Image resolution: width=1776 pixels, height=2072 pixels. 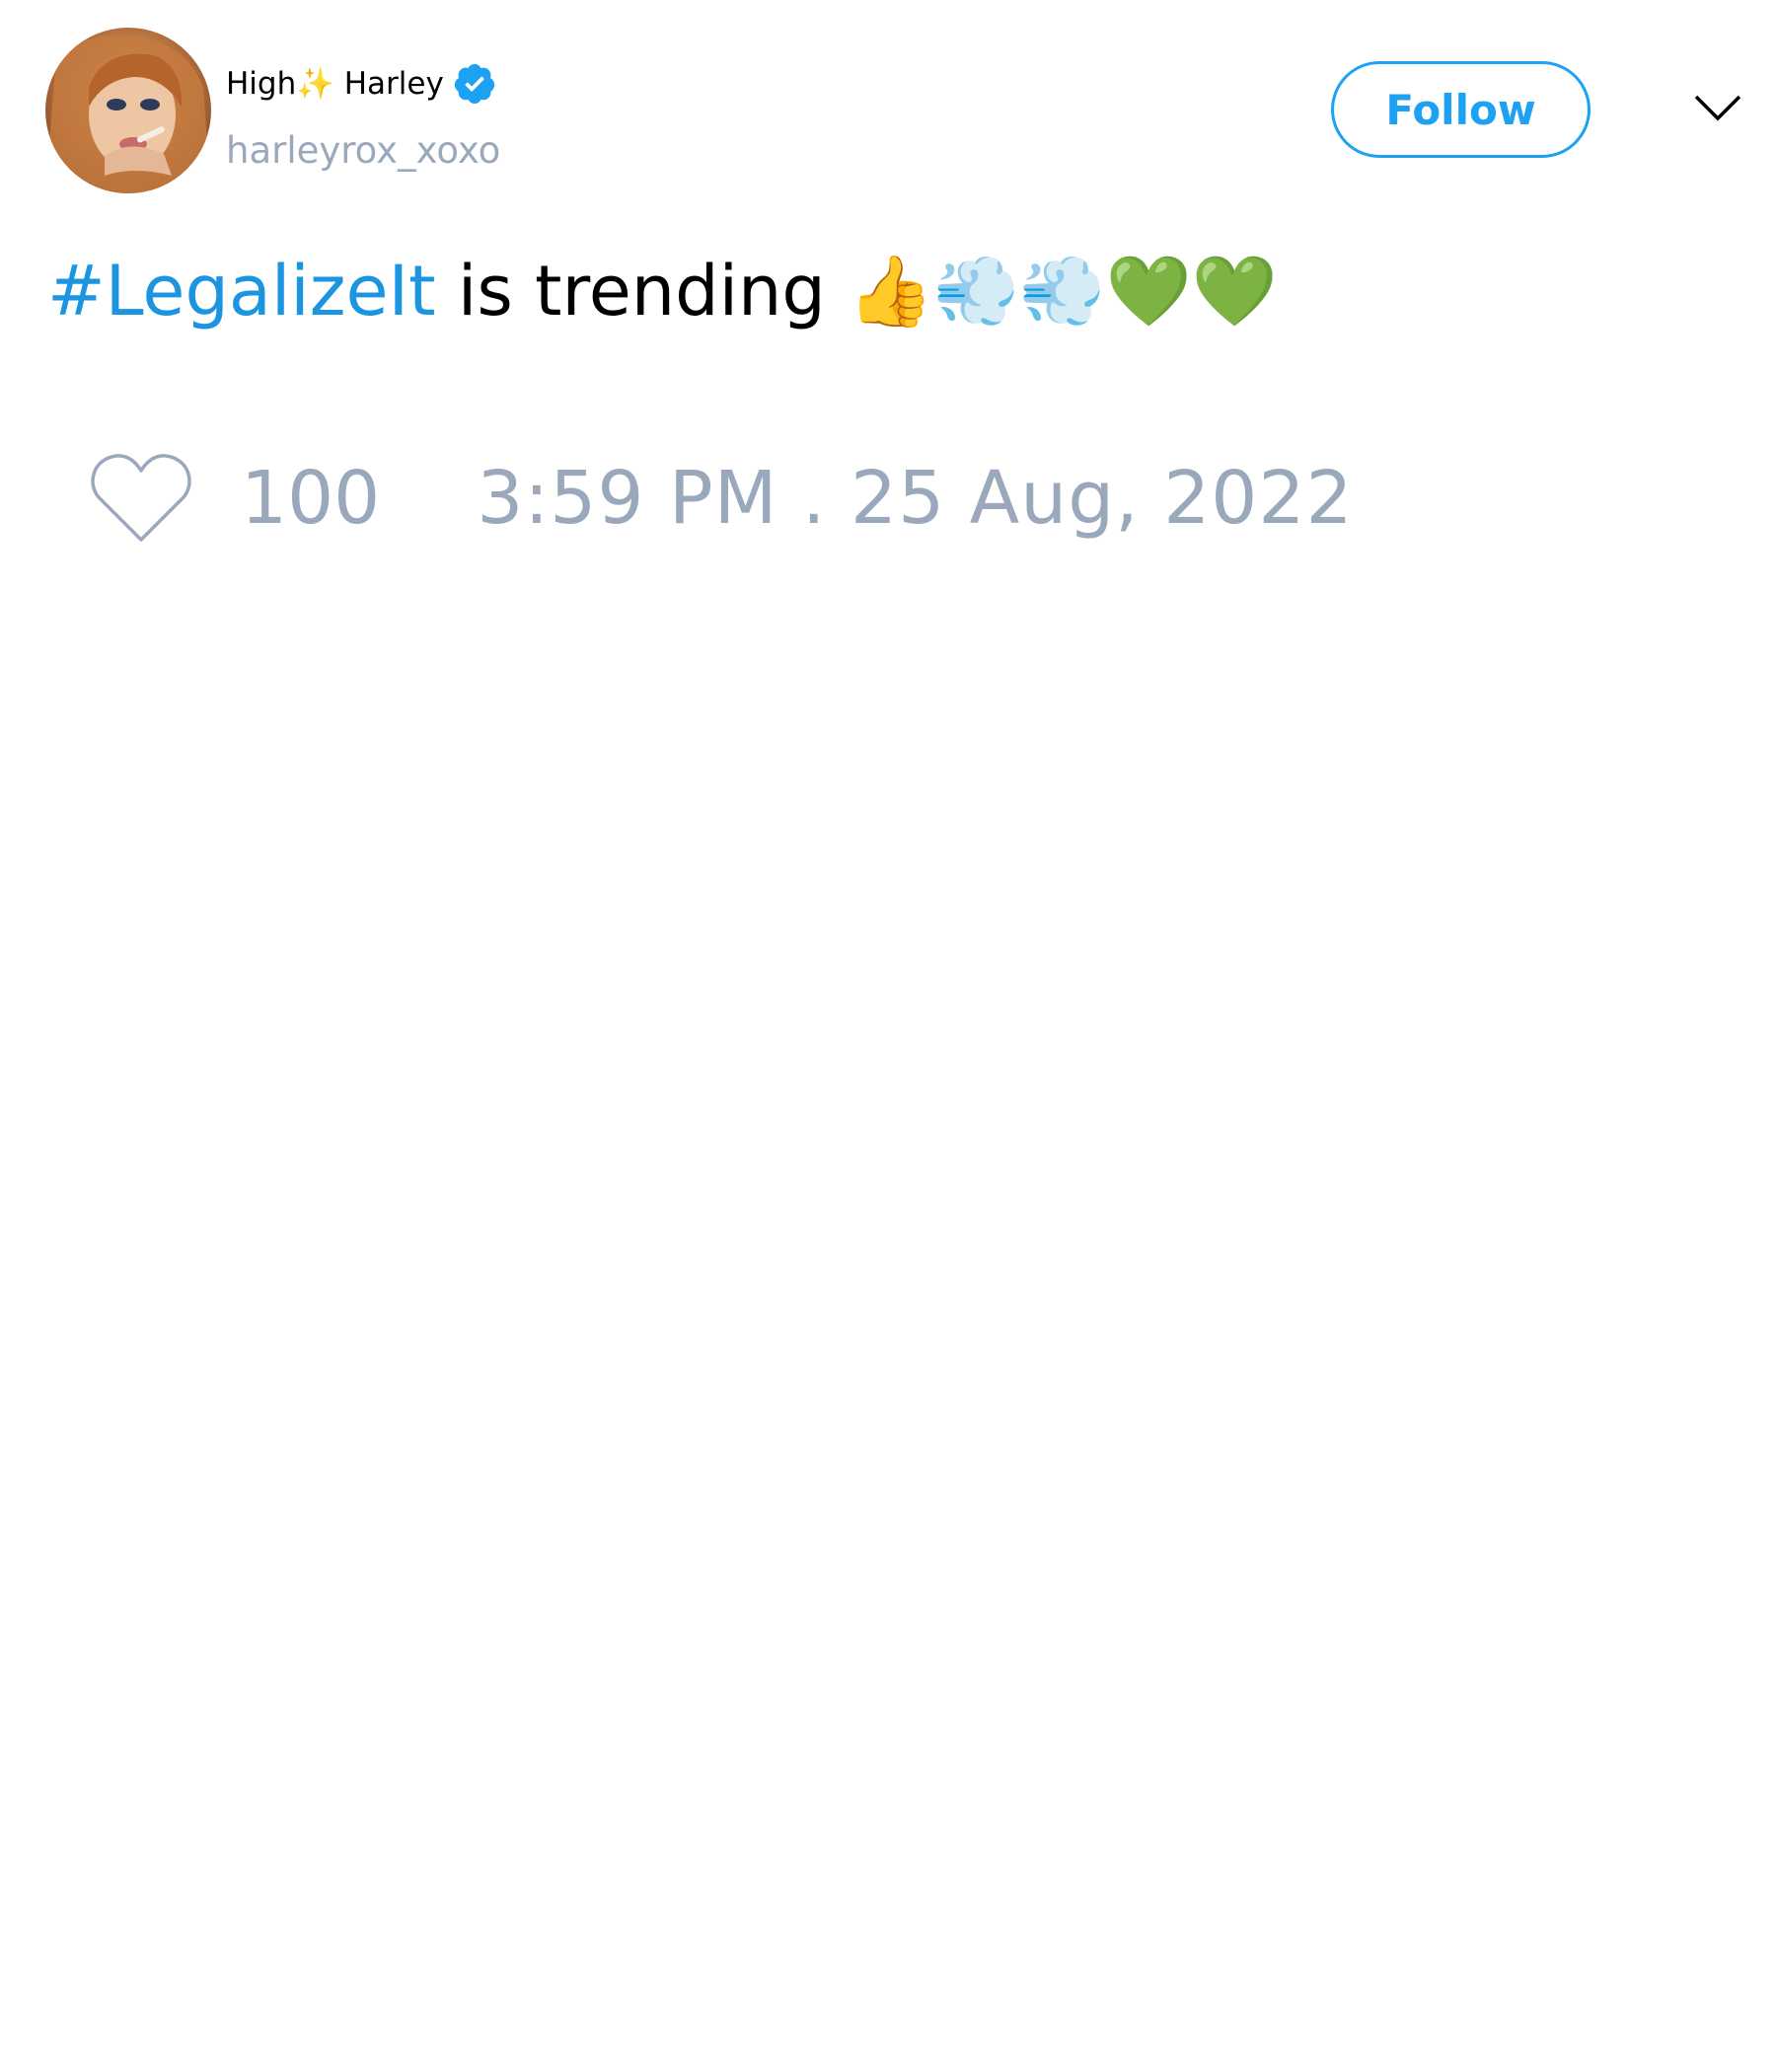 What do you see at coordinates (915, 499) in the screenshot?
I see `timestamp: 3:59 PM . 25 Aug, 2022` at bounding box center [915, 499].